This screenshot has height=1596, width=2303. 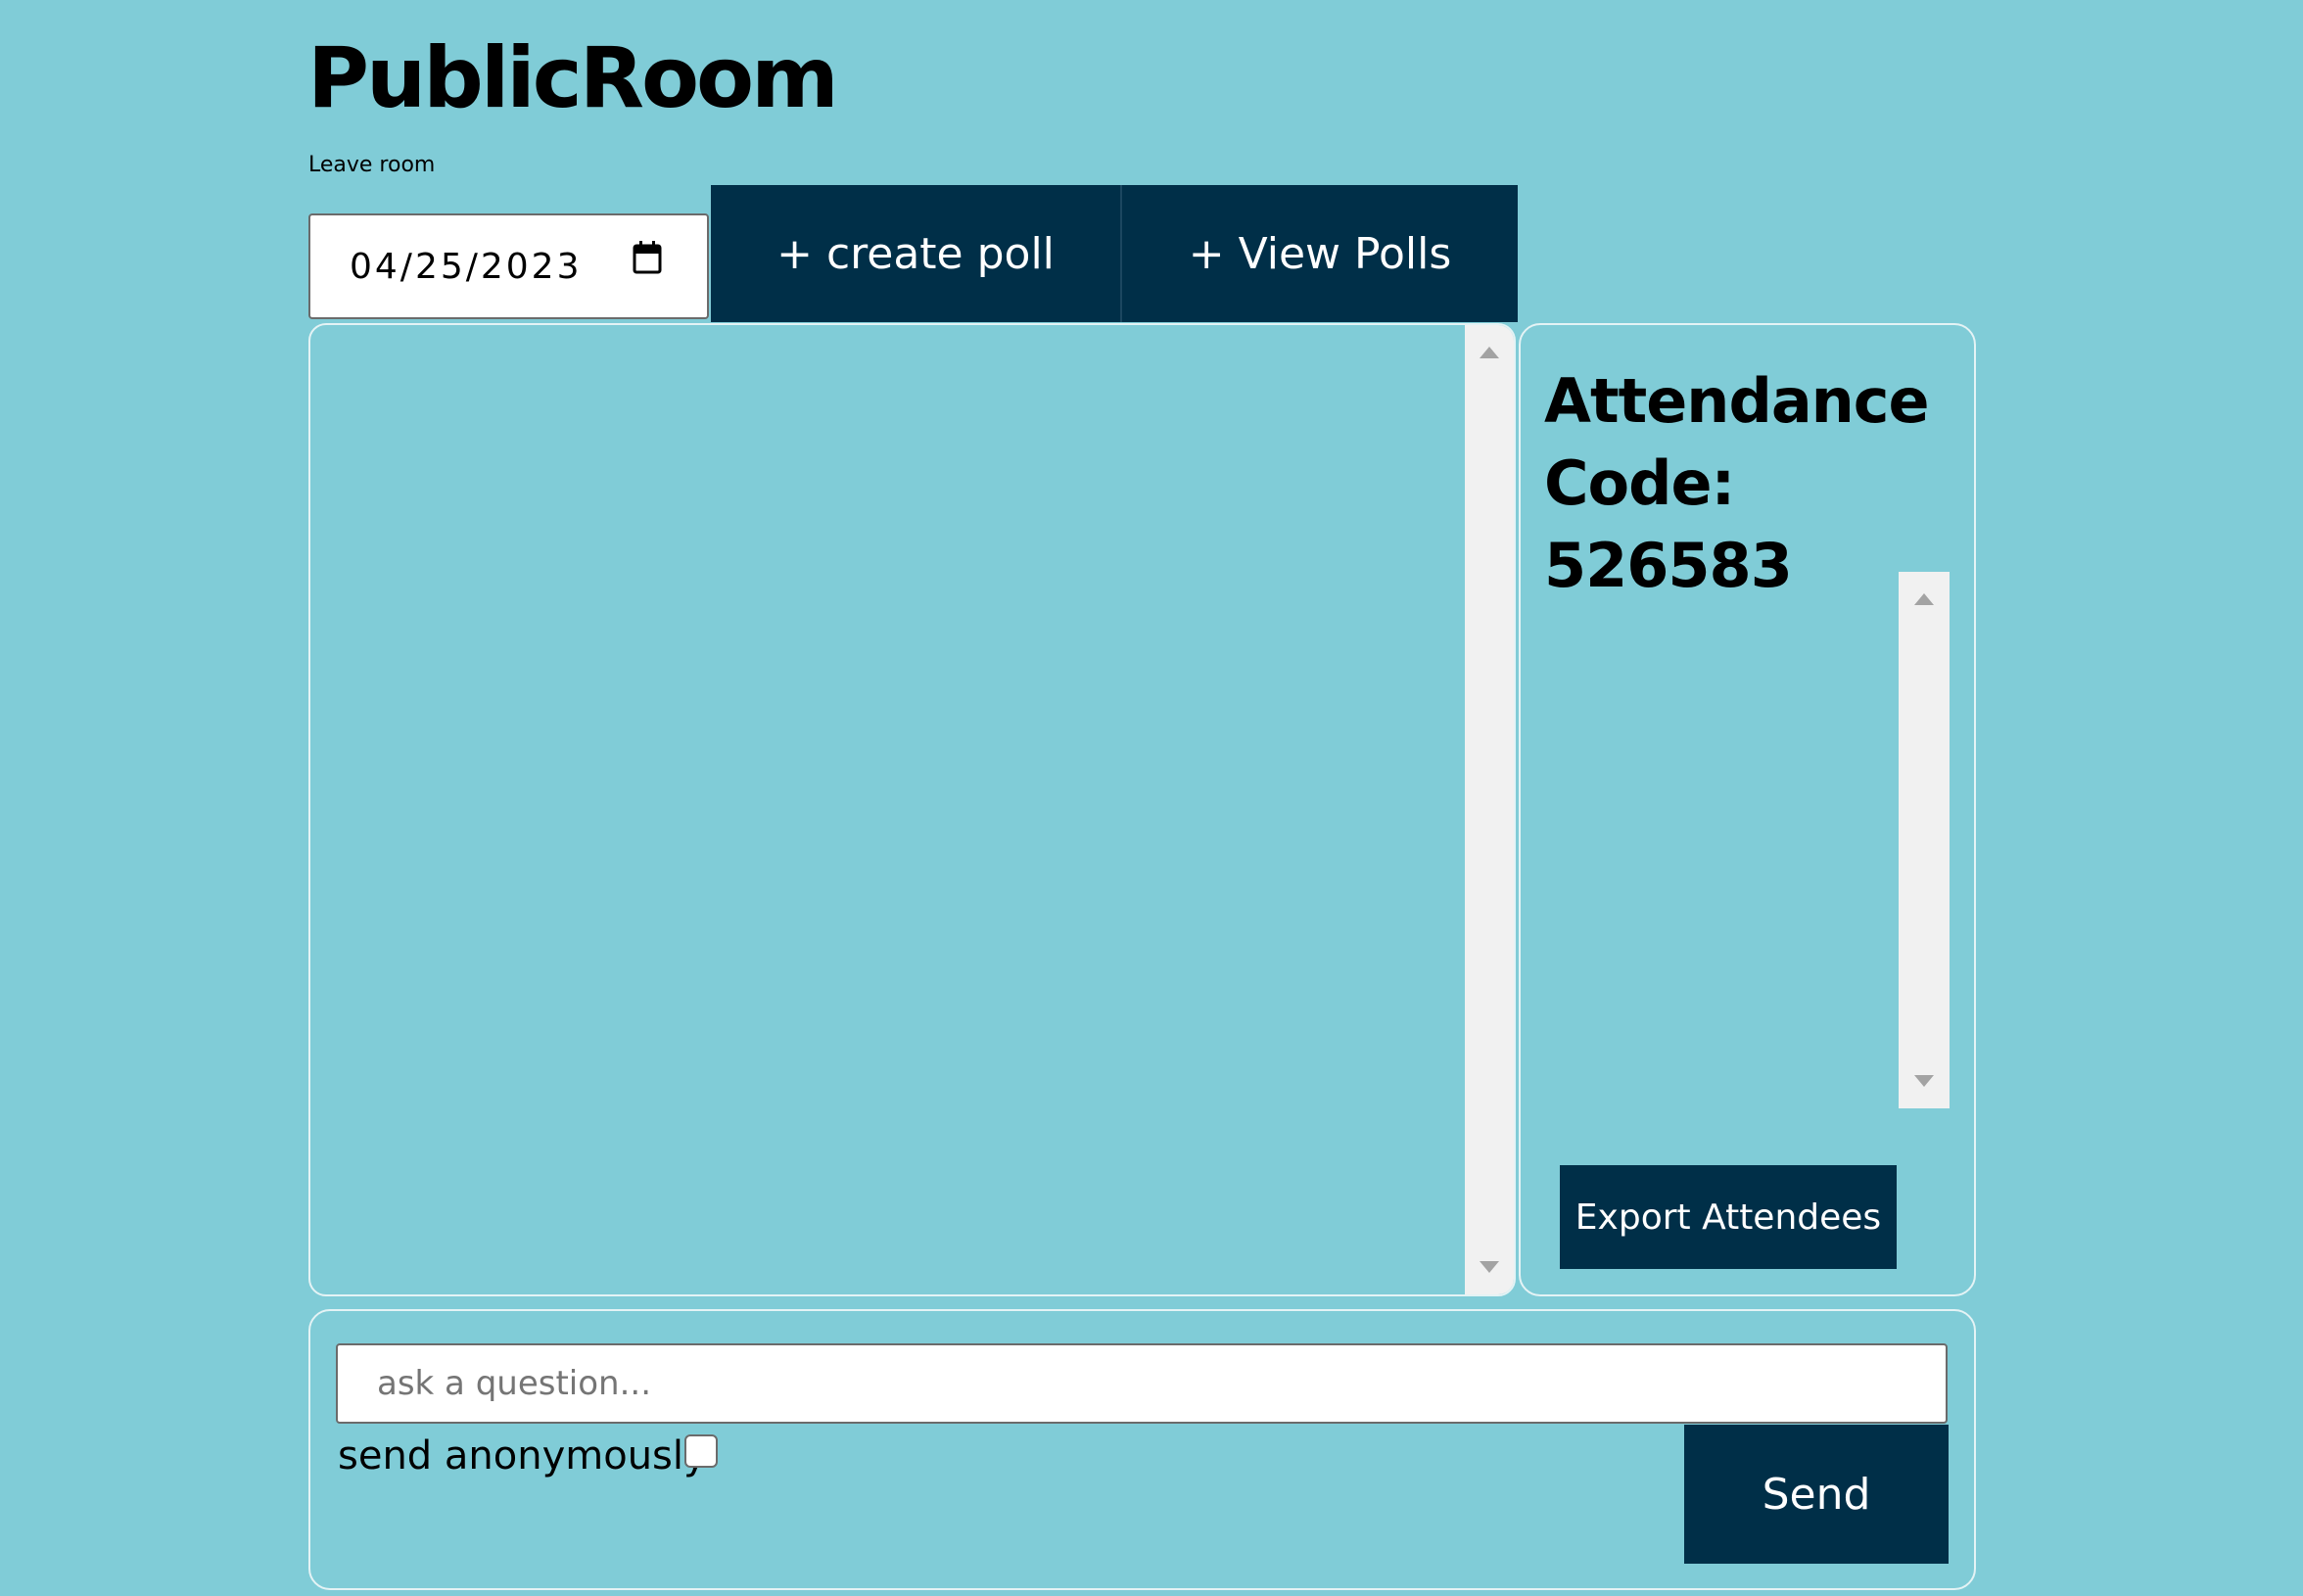 I want to click on send-anonymously-label: send anonymously, so click(x=522, y=1456).